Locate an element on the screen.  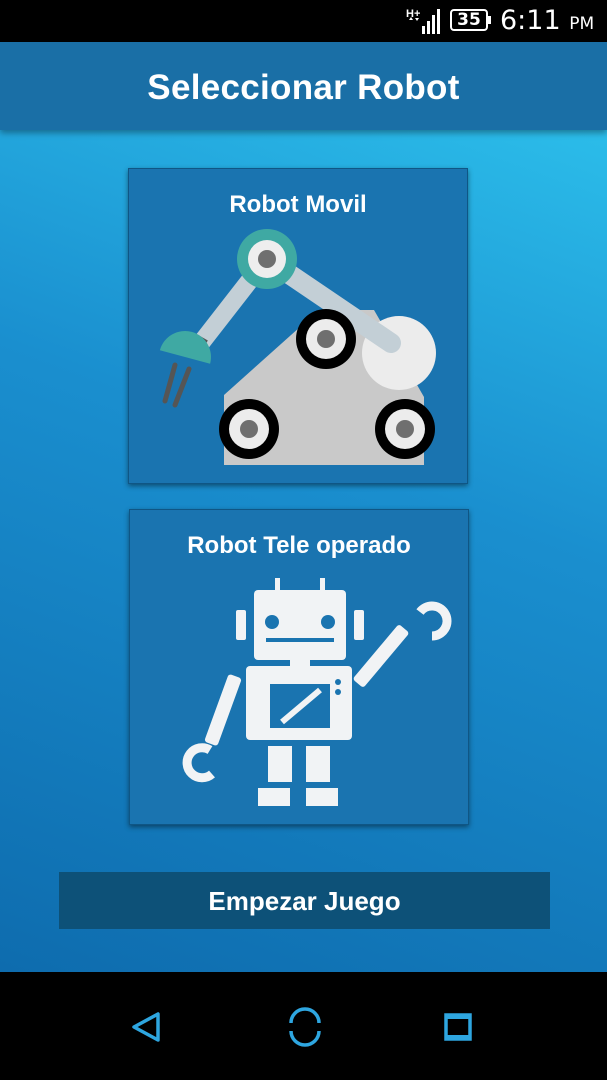
battery-indicator: 35 is located at coordinates (470, 20).